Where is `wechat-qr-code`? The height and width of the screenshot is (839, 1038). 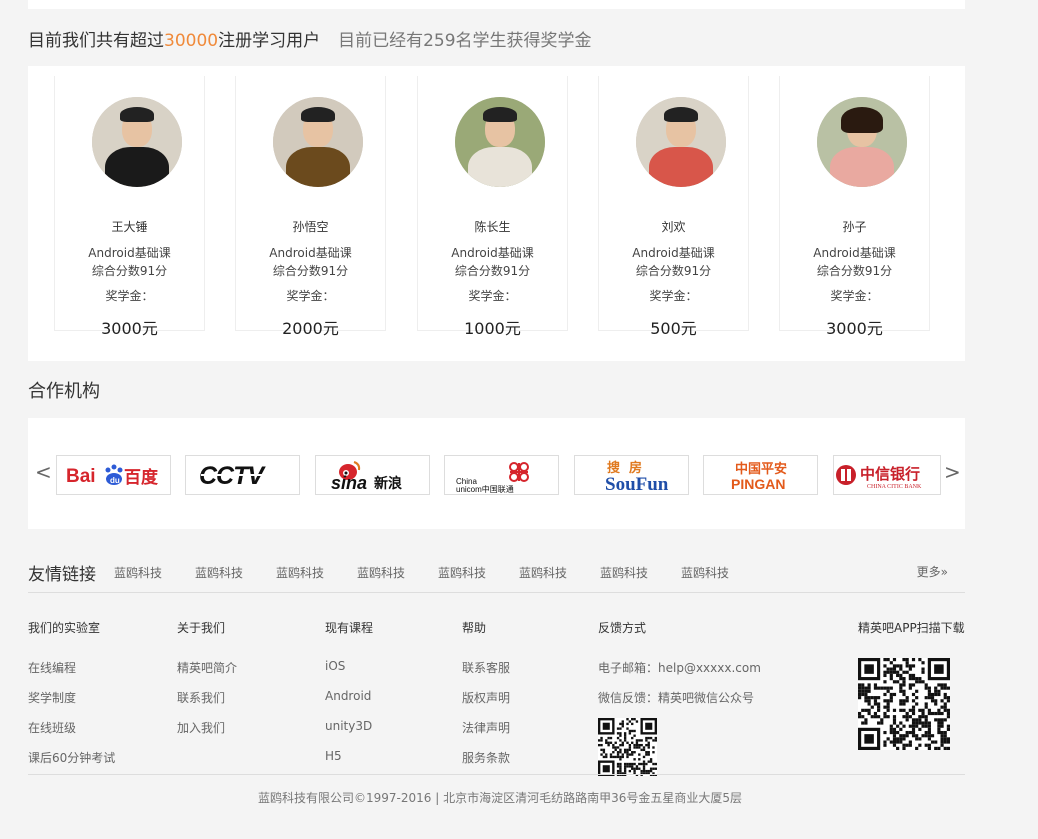 wechat-qr-code is located at coordinates (627, 747).